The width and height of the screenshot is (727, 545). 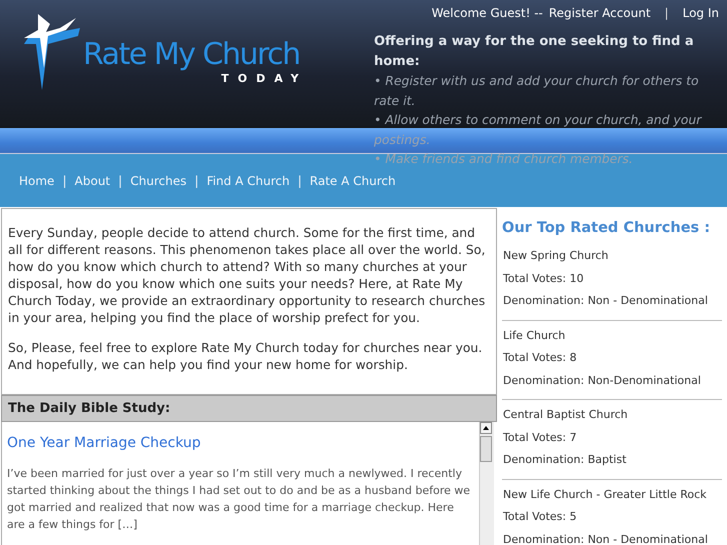 What do you see at coordinates (538, 130) in the screenshot?
I see `tagline-point: • Allow others to comment on your church, and your postings.` at bounding box center [538, 130].